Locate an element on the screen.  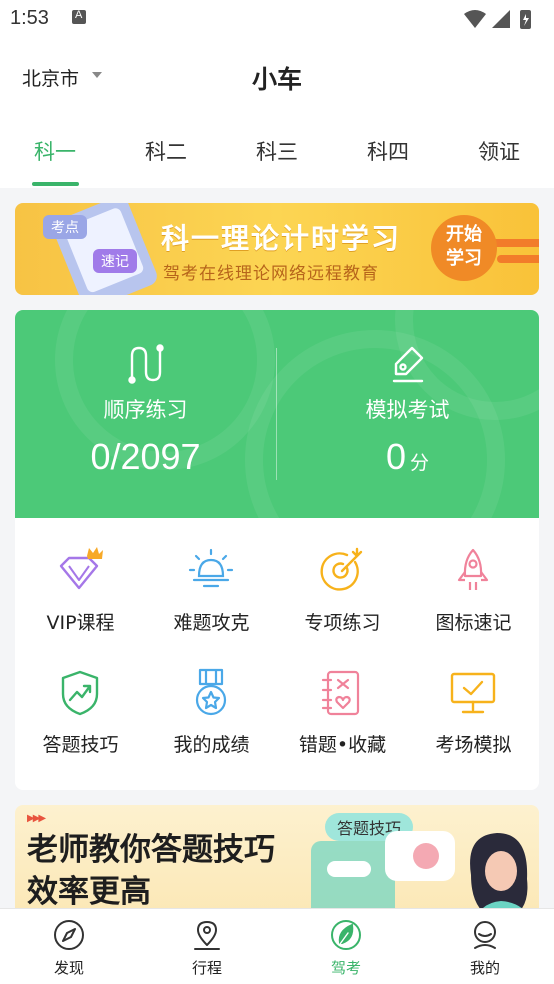
nav-trips: 行程 is located at coordinates (207, 946).